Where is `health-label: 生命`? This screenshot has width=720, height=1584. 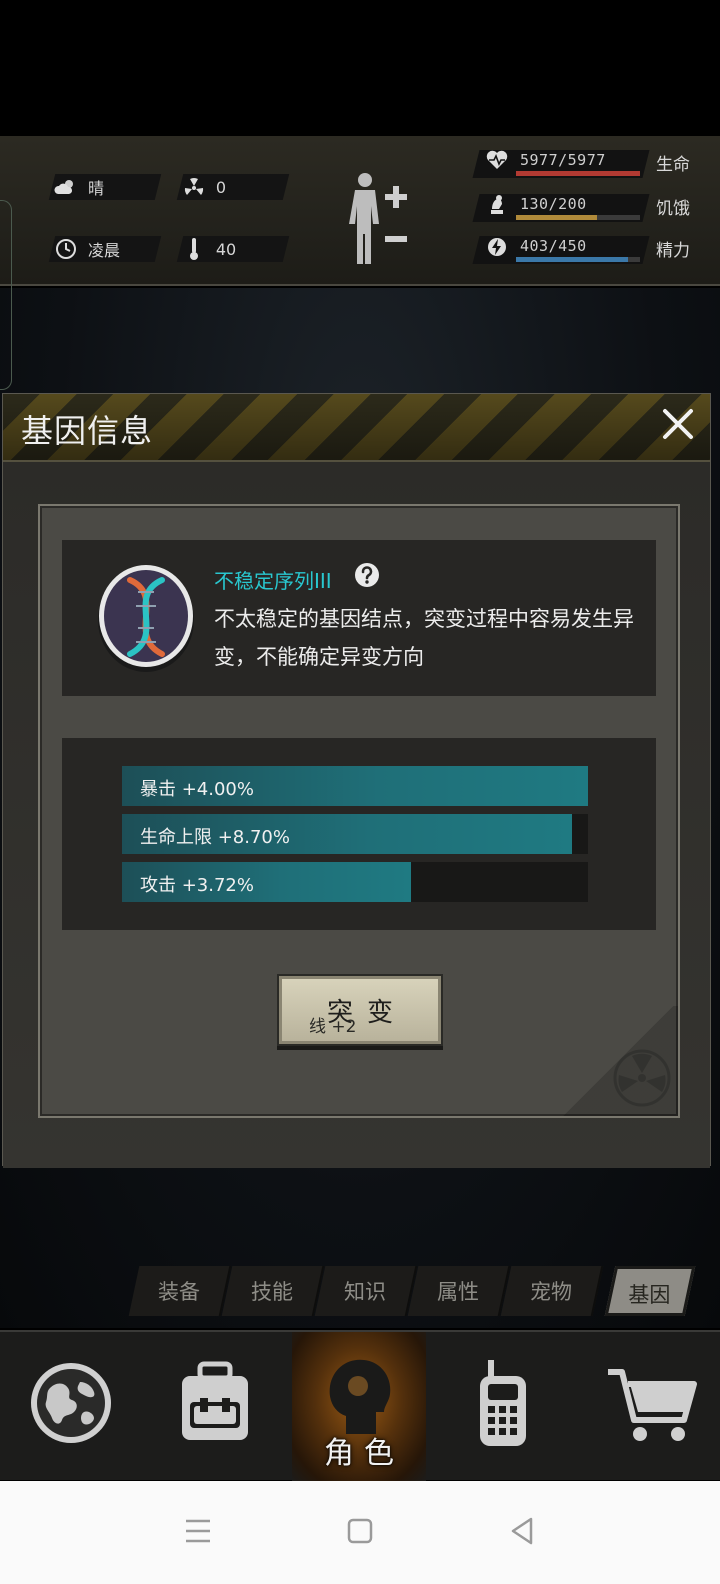 health-label: 生命 is located at coordinates (673, 165).